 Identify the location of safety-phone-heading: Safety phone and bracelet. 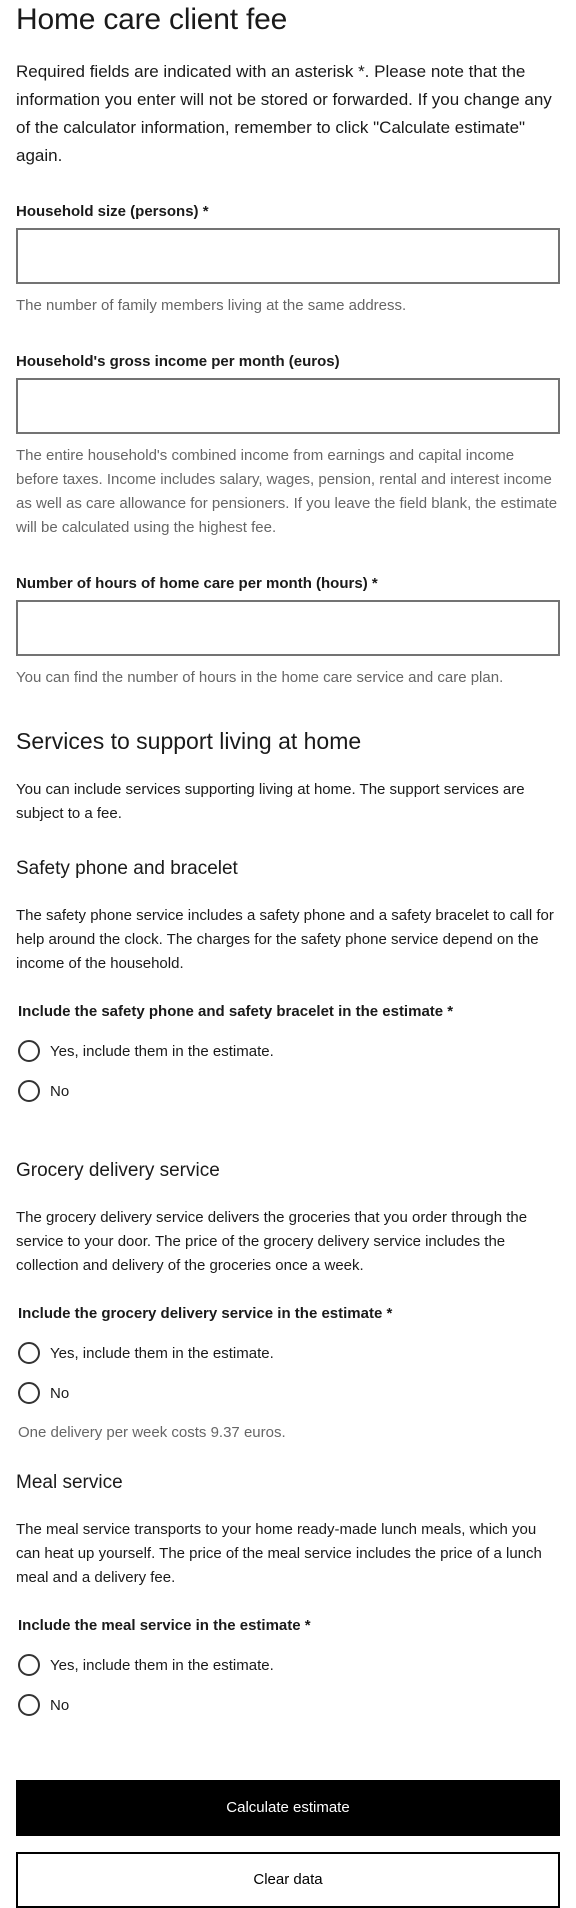
(127, 868).